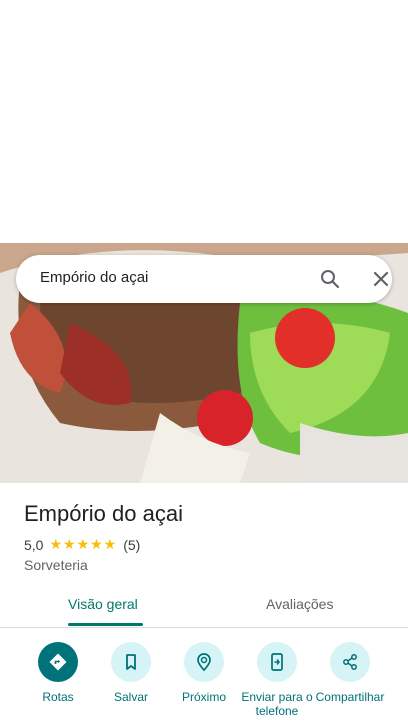 The image size is (408, 726). Describe the element at coordinates (131, 545) in the screenshot. I see `review-count: (5)` at that location.